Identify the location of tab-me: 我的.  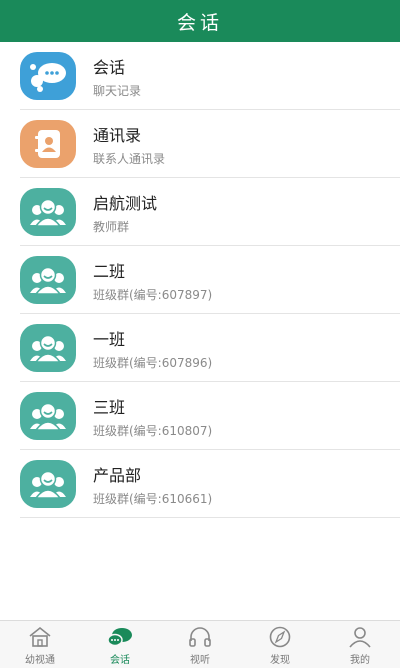
(360, 644).